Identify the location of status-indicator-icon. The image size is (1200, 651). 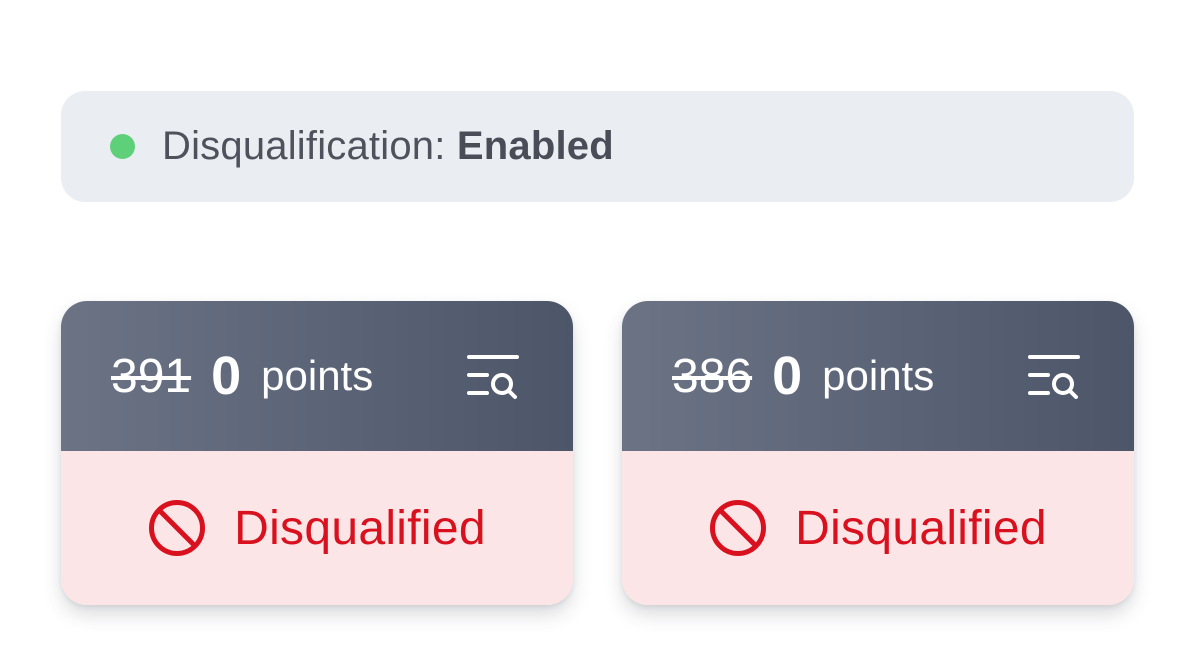
(122, 146).